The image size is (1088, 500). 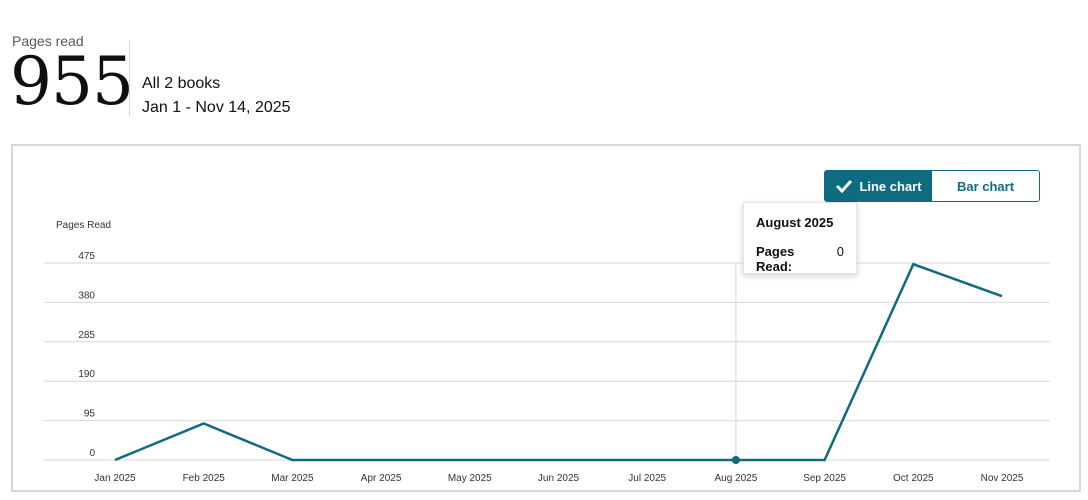 What do you see at coordinates (204, 478) in the screenshot?
I see `x-tick-label: Feb 2025` at bounding box center [204, 478].